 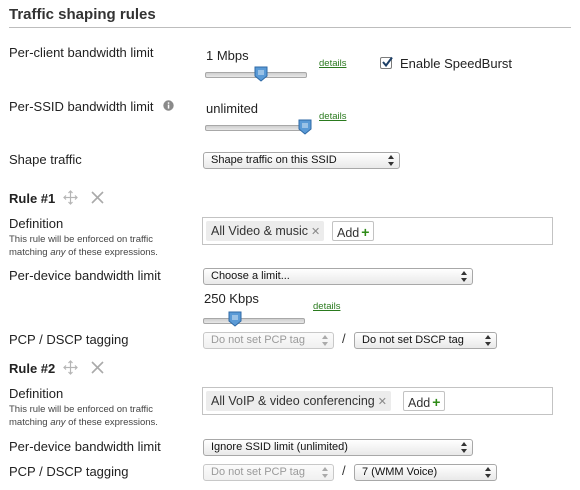 I want to click on per-client-limit-label: Per-client bandwidth limit, so click(x=81, y=52).